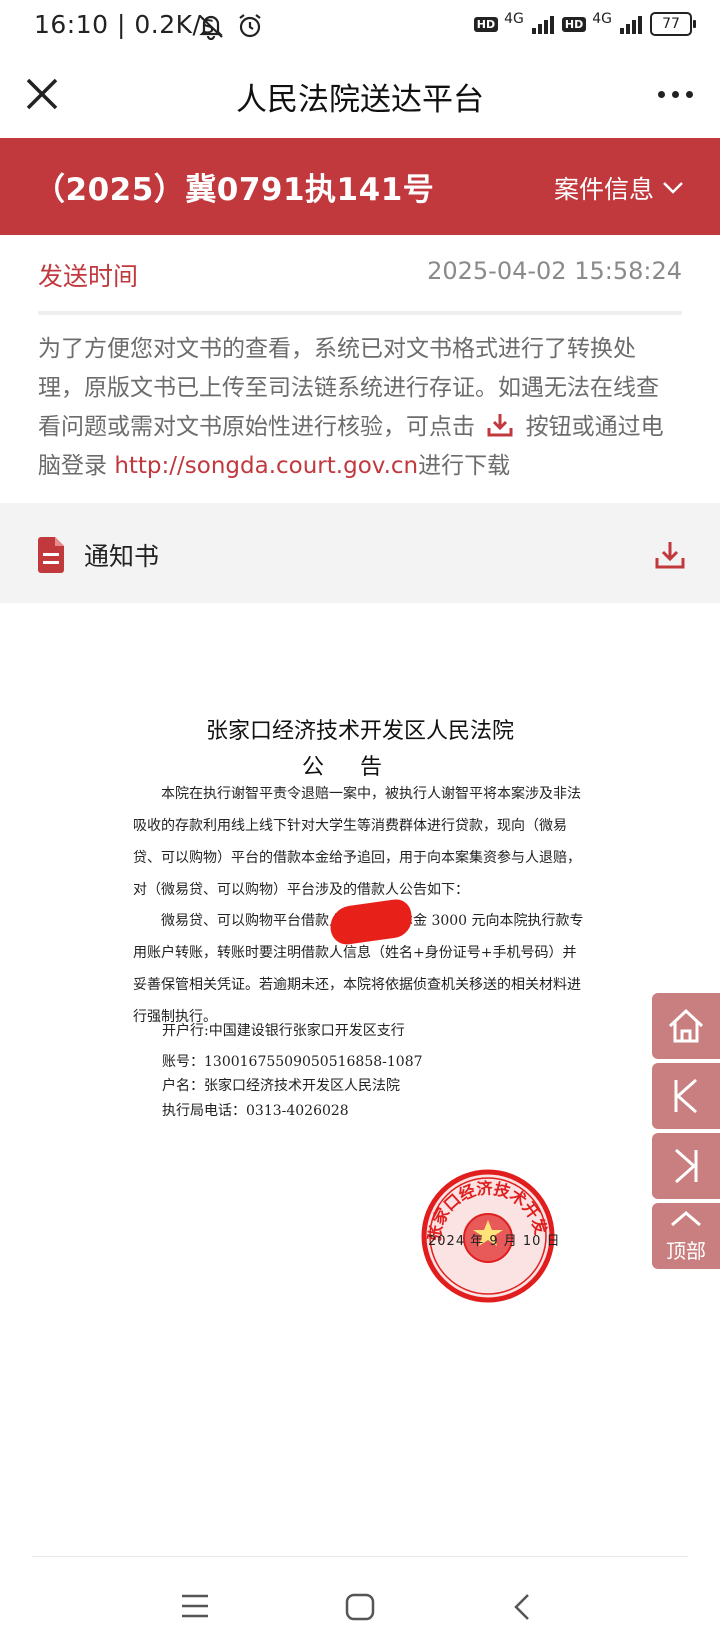 This screenshot has width=720, height=1650. I want to click on page-title: 人民法院送达平台, so click(360, 100).